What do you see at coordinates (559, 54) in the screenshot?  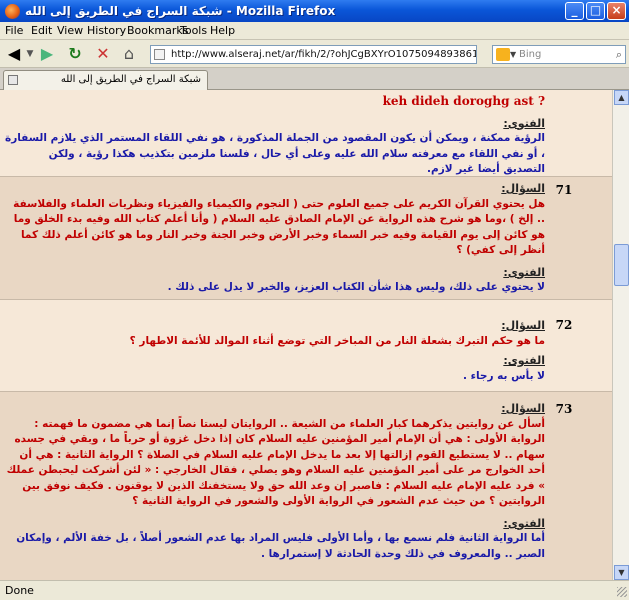 I see `search-box: ▼ Bing ⌕` at bounding box center [559, 54].